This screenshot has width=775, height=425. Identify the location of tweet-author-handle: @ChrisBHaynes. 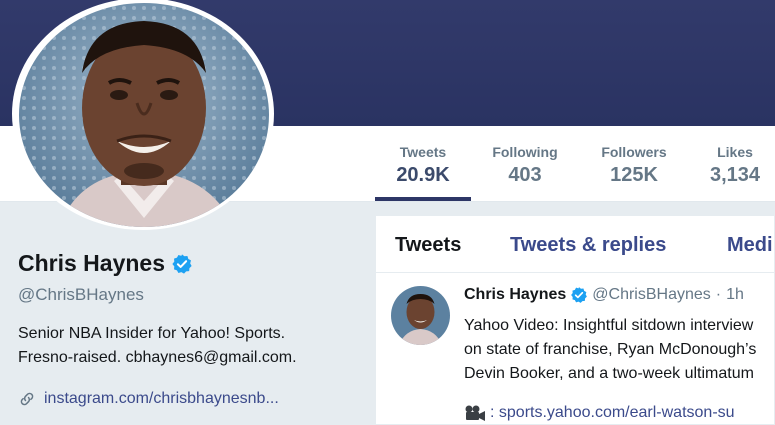
(651, 295).